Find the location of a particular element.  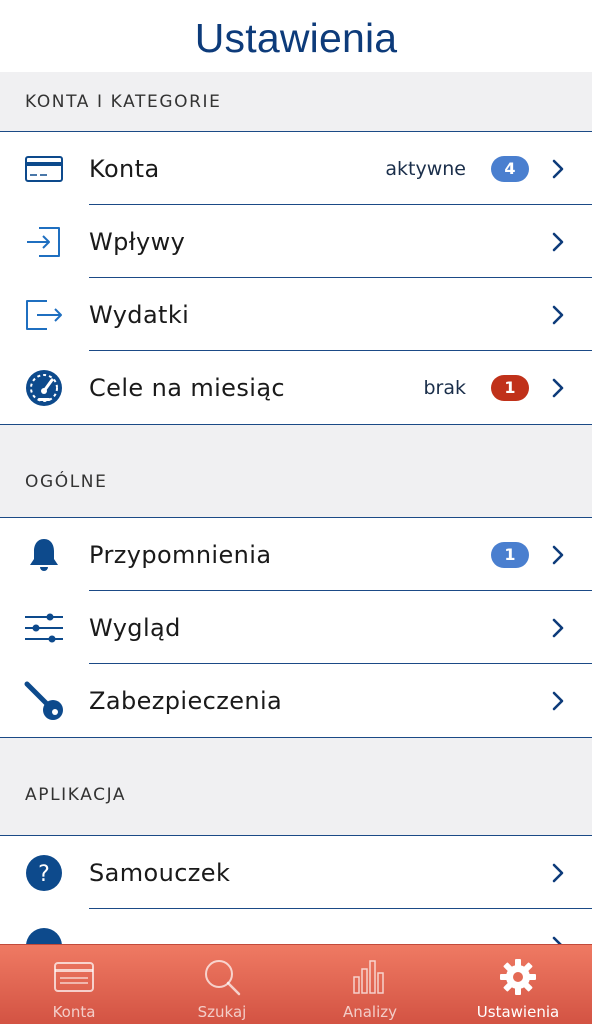

tab-label: Szukaj is located at coordinates (222, 1012).